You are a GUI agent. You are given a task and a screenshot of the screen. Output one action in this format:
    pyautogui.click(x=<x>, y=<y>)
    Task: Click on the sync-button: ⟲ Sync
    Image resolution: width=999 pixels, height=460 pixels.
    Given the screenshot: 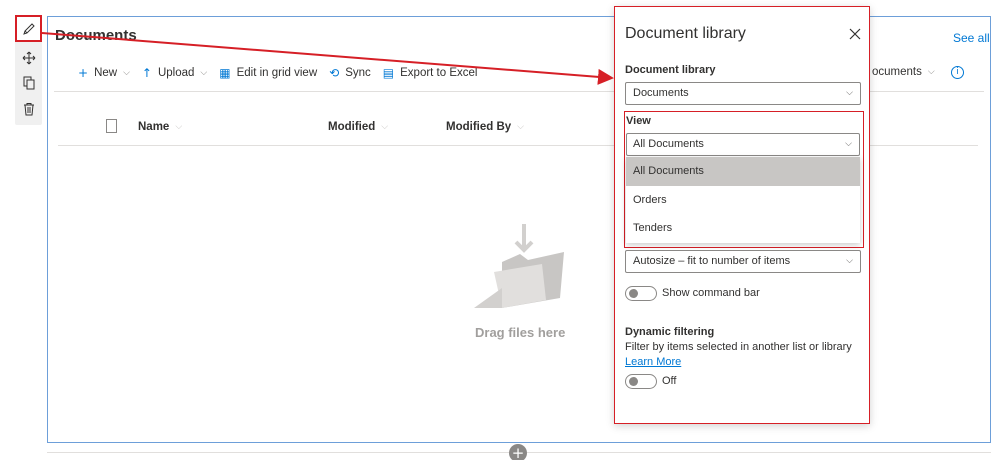 What is the action you would take?
    pyautogui.click(x=350, y=73)
    